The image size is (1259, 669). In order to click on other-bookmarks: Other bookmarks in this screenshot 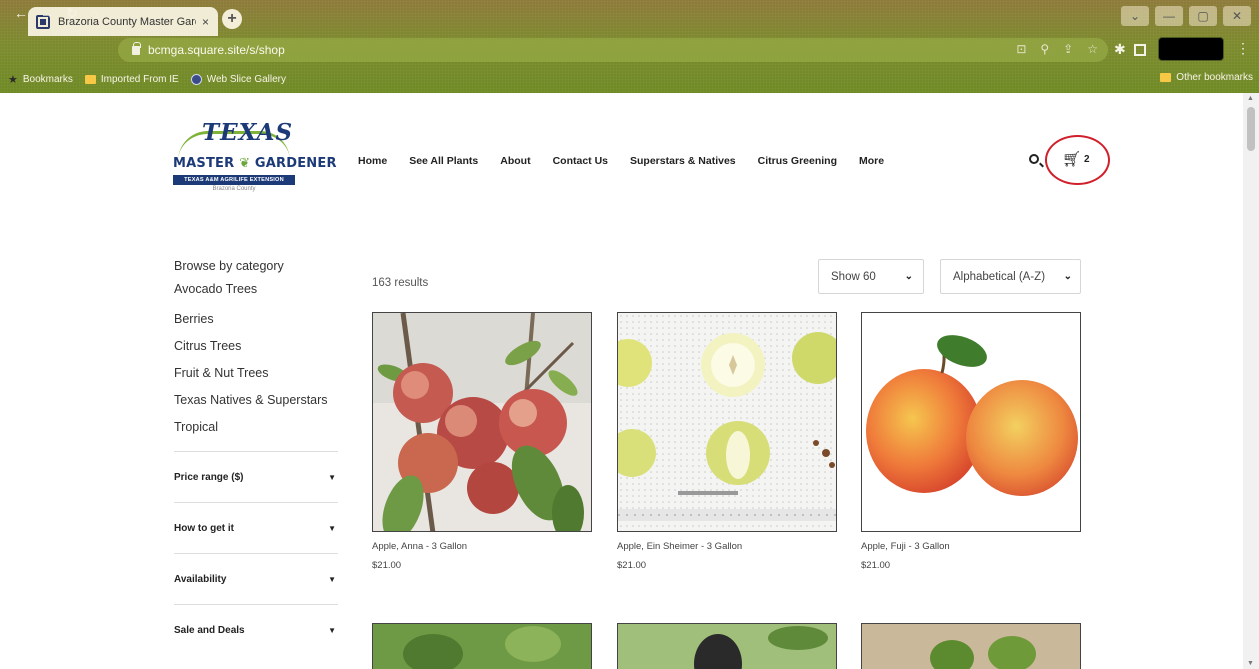, I will do `click(1206, 77)`.